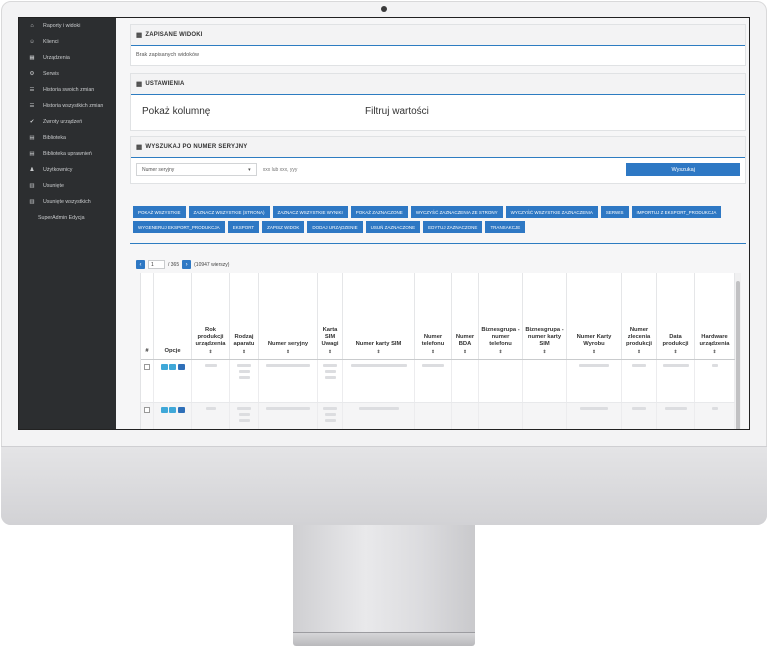  What do you see at coordinates (172, 316) in the screenshot?
I see `column-header: Opcje` at bounding box center [172, 316].